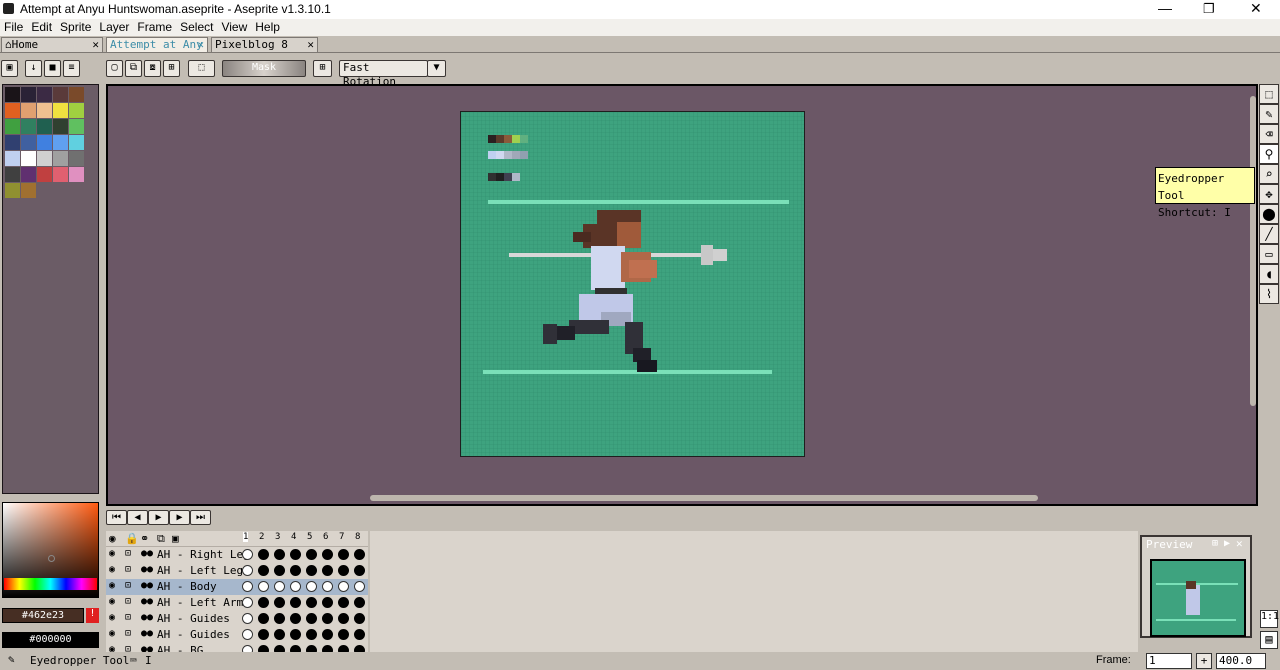 The image size is (1280, 670). I want to click on sprite-canvas, so click(632, 284).